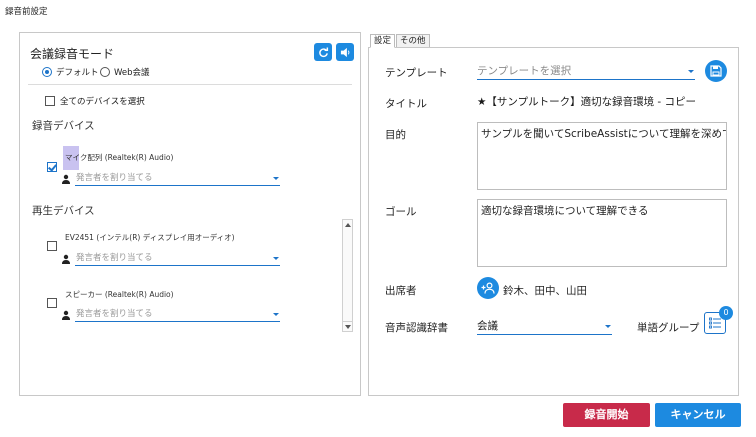 Image resolution: width=756 pixels, height=437 pixels. What do you see at coordinates (524, 71) in the screenshot?
I see `template-placeholder: テンプレートを選択` at bounding box center [524, 71].